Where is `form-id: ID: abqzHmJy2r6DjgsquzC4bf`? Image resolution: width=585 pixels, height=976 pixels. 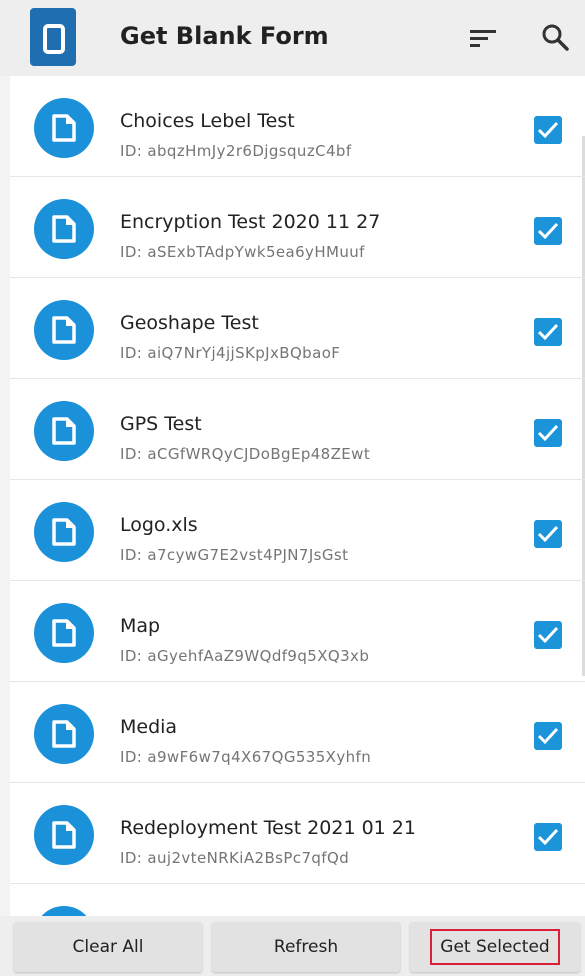 form-id: ID: abqzHmJy2r6DjgsquzC4bf is located at coordinates (236, 151).